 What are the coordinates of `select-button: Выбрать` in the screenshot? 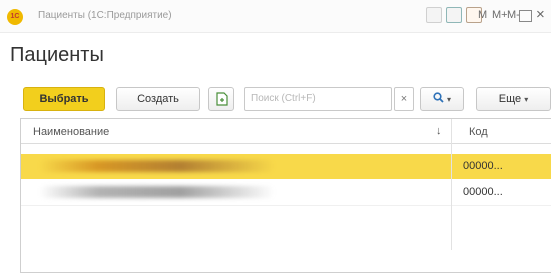 It's located at (64, 99).